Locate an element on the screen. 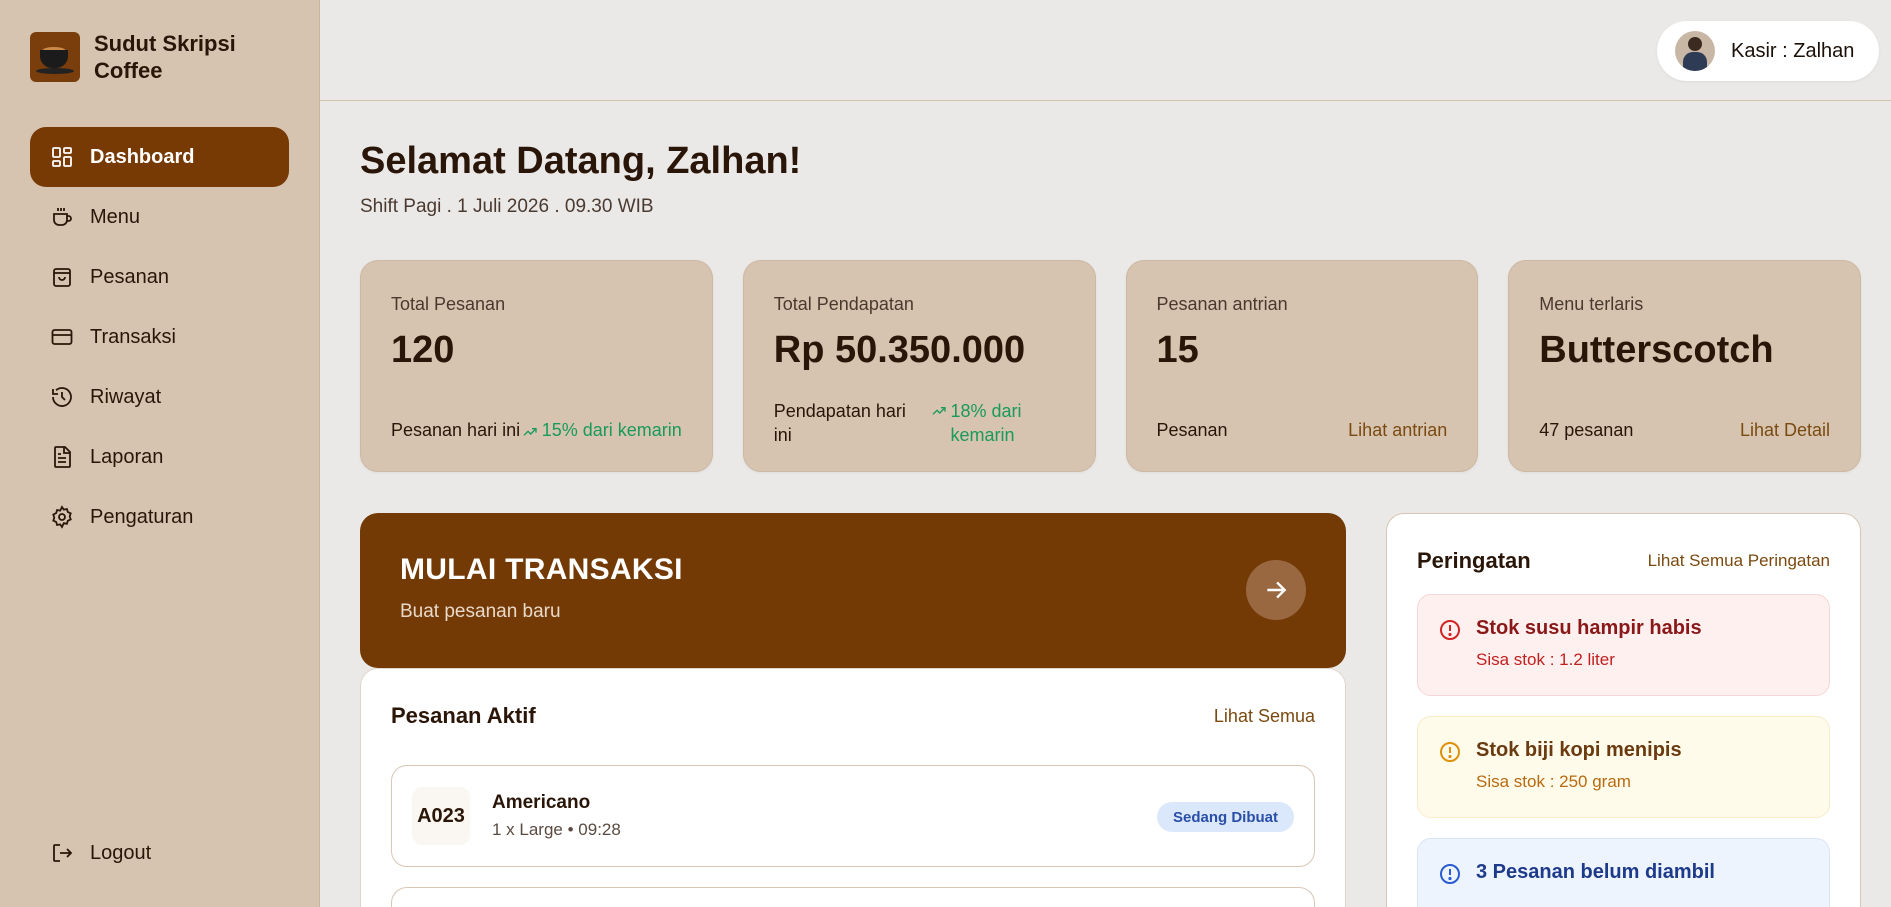 The image size is (1891, 907). brand-name: Sudut Skripsi Coffee is located at coordinates (165, 57).